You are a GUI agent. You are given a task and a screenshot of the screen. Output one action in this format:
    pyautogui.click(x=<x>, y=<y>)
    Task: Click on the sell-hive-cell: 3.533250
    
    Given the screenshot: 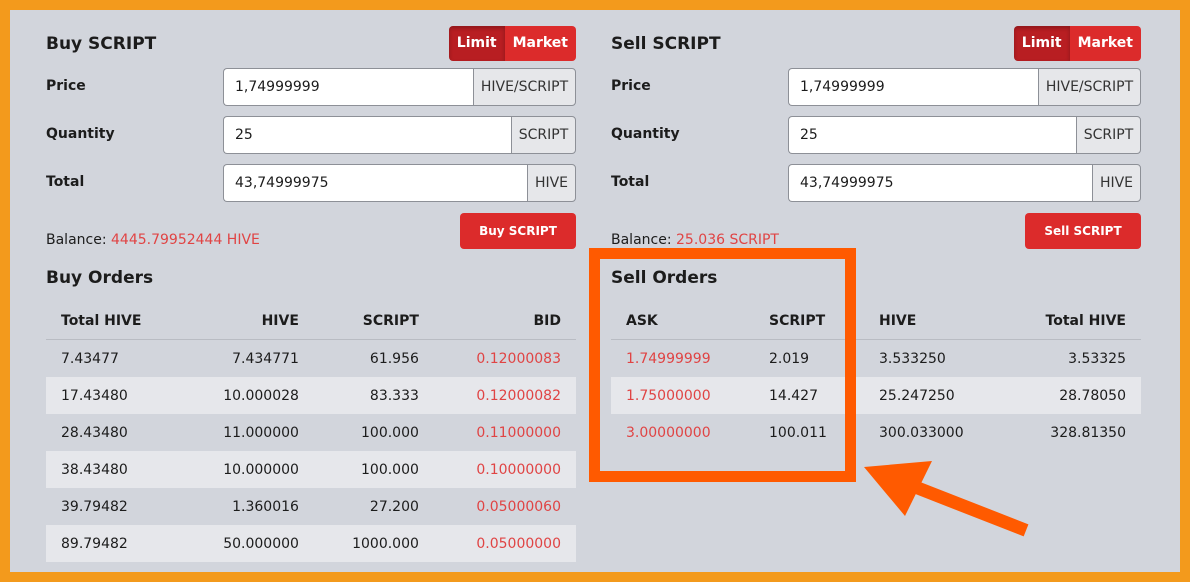 What is the action you would take?
    pyautogui.click(x=912, y=358)
    